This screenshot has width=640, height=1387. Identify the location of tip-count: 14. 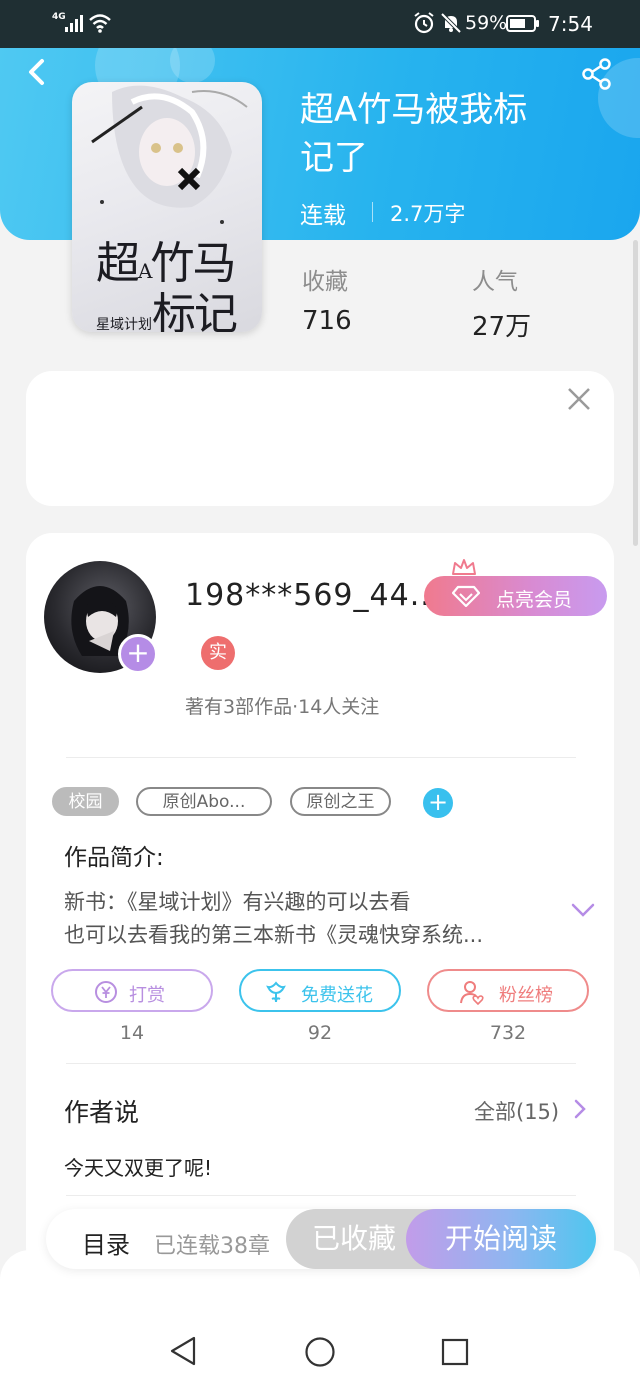
(132, 1033).